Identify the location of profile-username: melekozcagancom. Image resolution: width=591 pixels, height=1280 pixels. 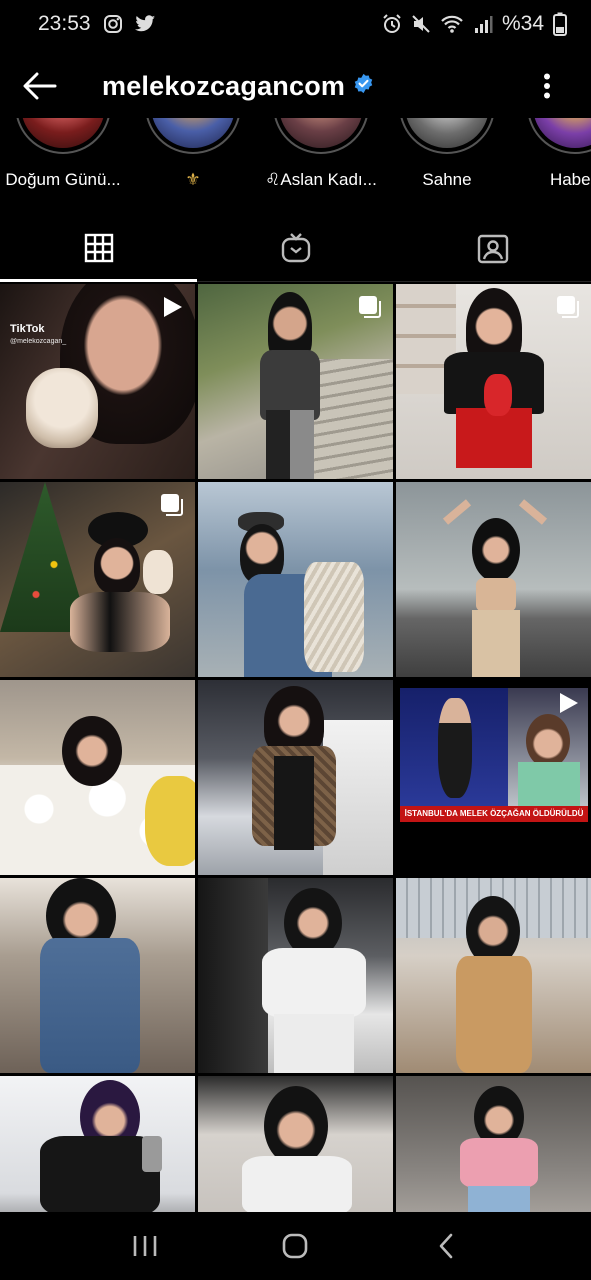
(224, 85).